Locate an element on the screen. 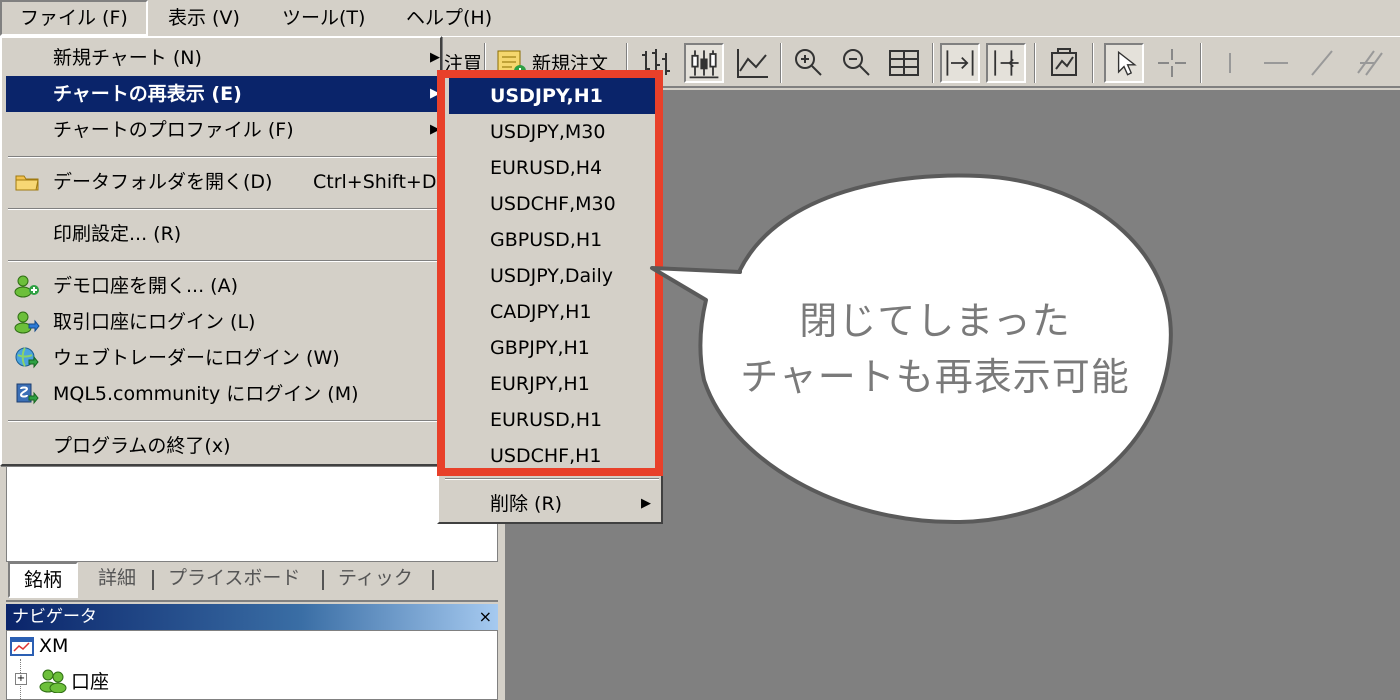 Image resolution: width=1400 pixels, height=700 pixels. tab-ticks: ティック is located at coordinates (375, 579).